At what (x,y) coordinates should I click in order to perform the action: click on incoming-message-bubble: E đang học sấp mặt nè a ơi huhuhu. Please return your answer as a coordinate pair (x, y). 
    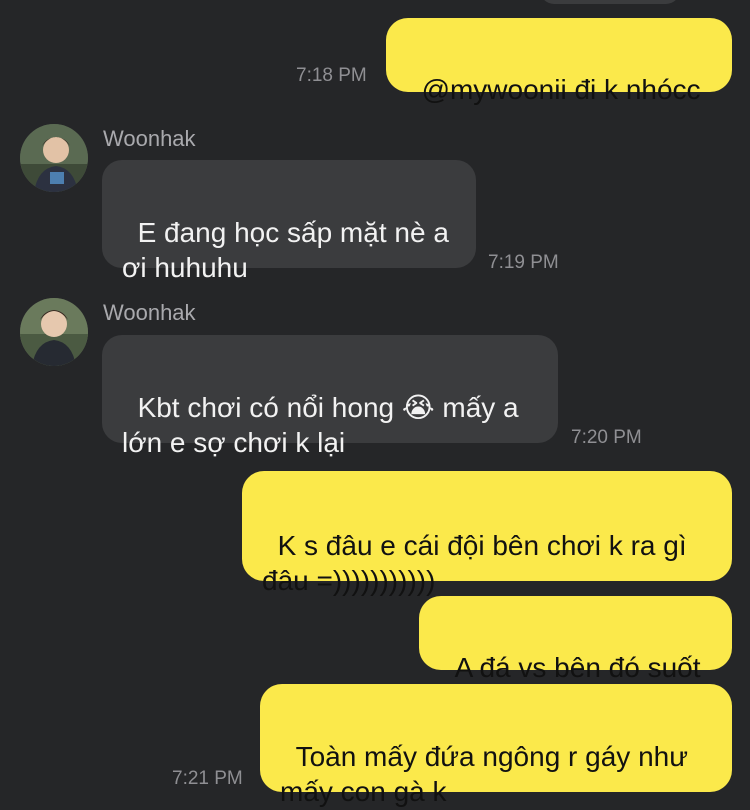
    Looking at the image, I should click on (289, 221).